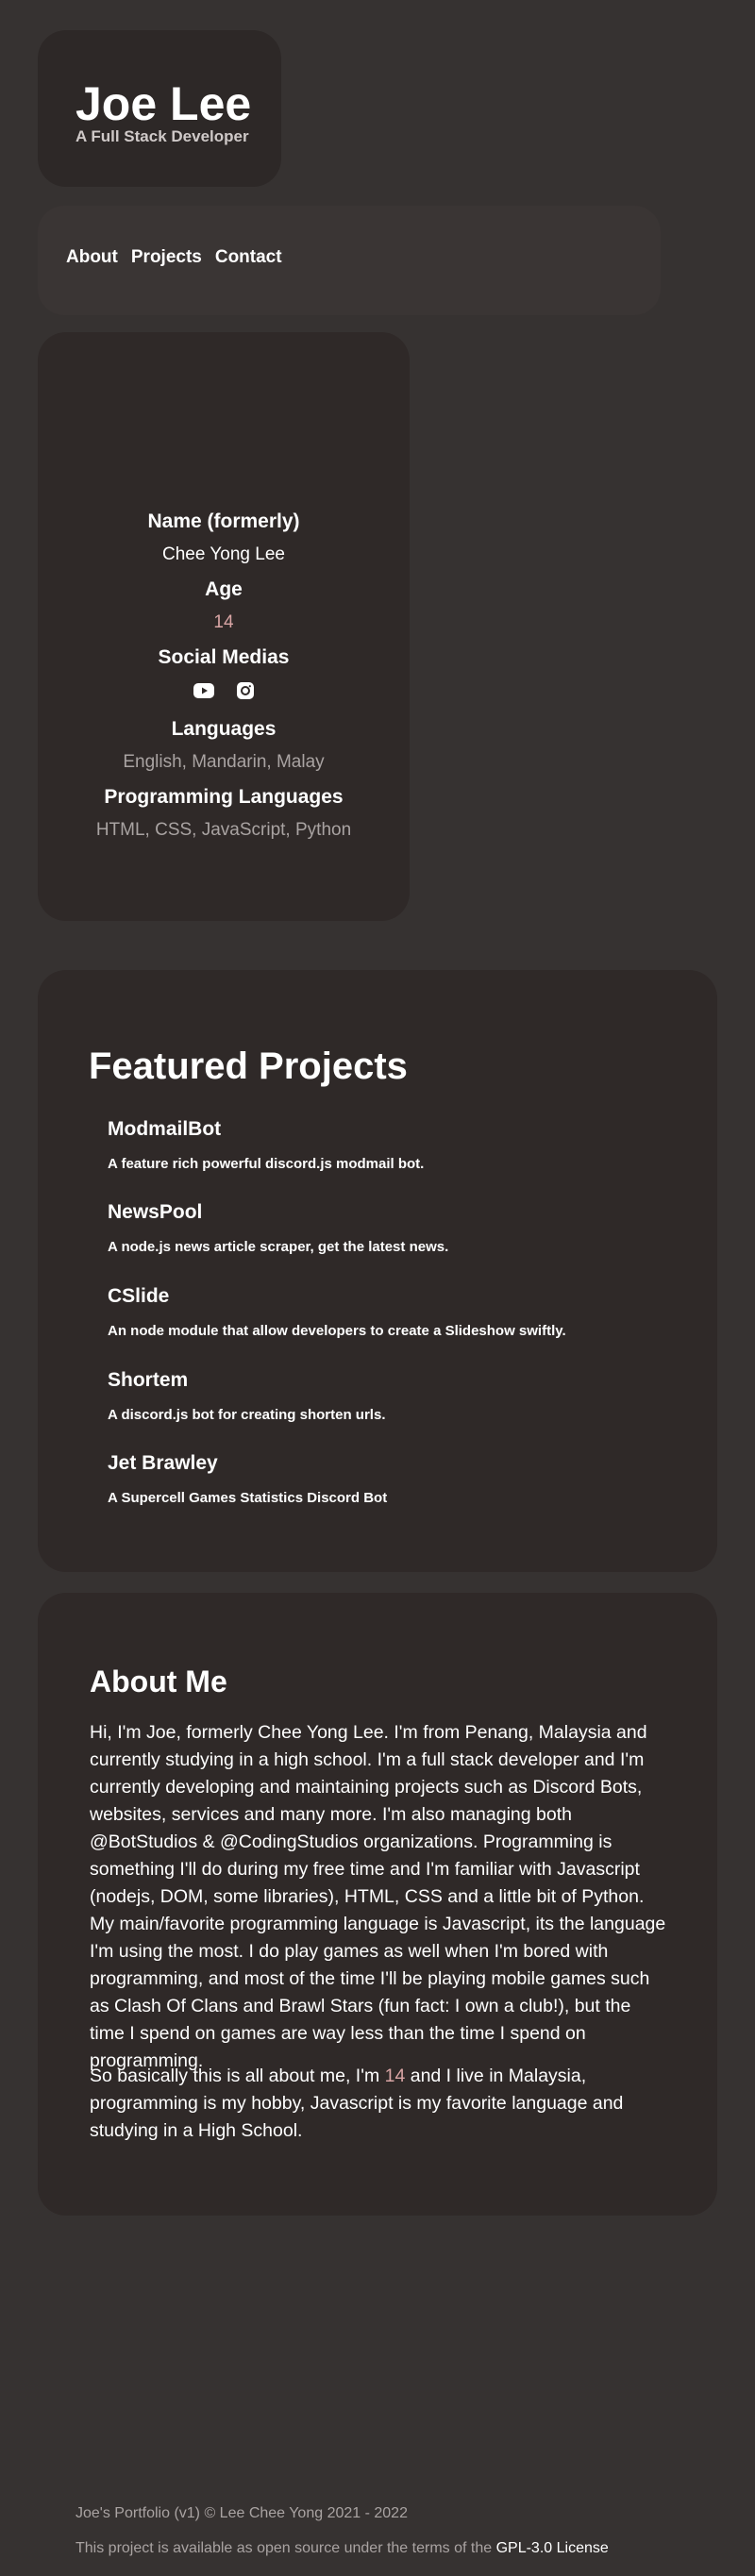 This screenshot has width=755, height=2576. What do you see at coordinates (164, 103) in the screenshot?
I see `site-title: Joe Lee` at bounding box center [164, 103].